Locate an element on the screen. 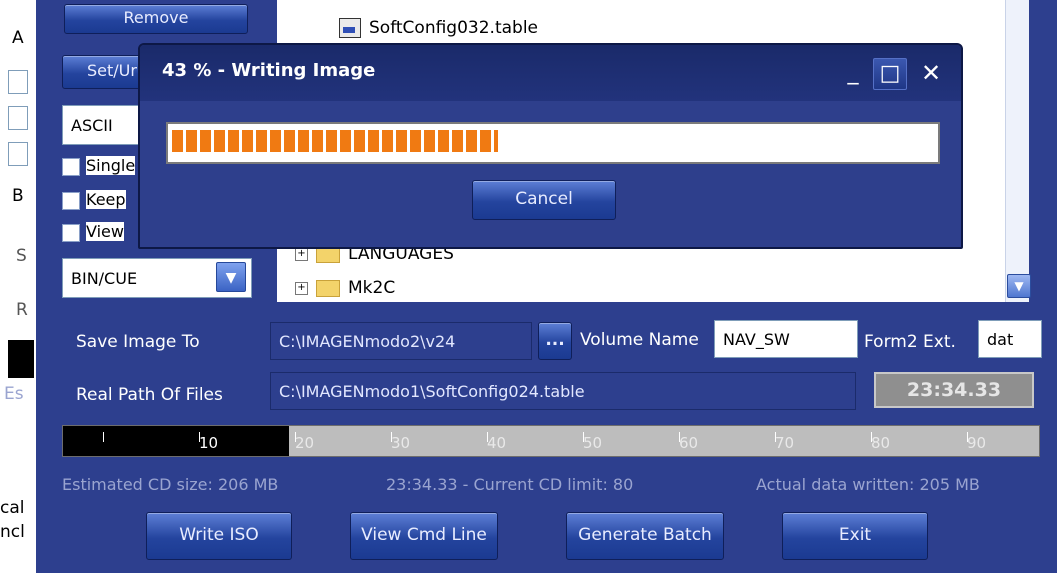 The height and width of the screenshot is (573, 1057). data-written-text: Actual data written: 205 MB is located at coordinates (868, 484).